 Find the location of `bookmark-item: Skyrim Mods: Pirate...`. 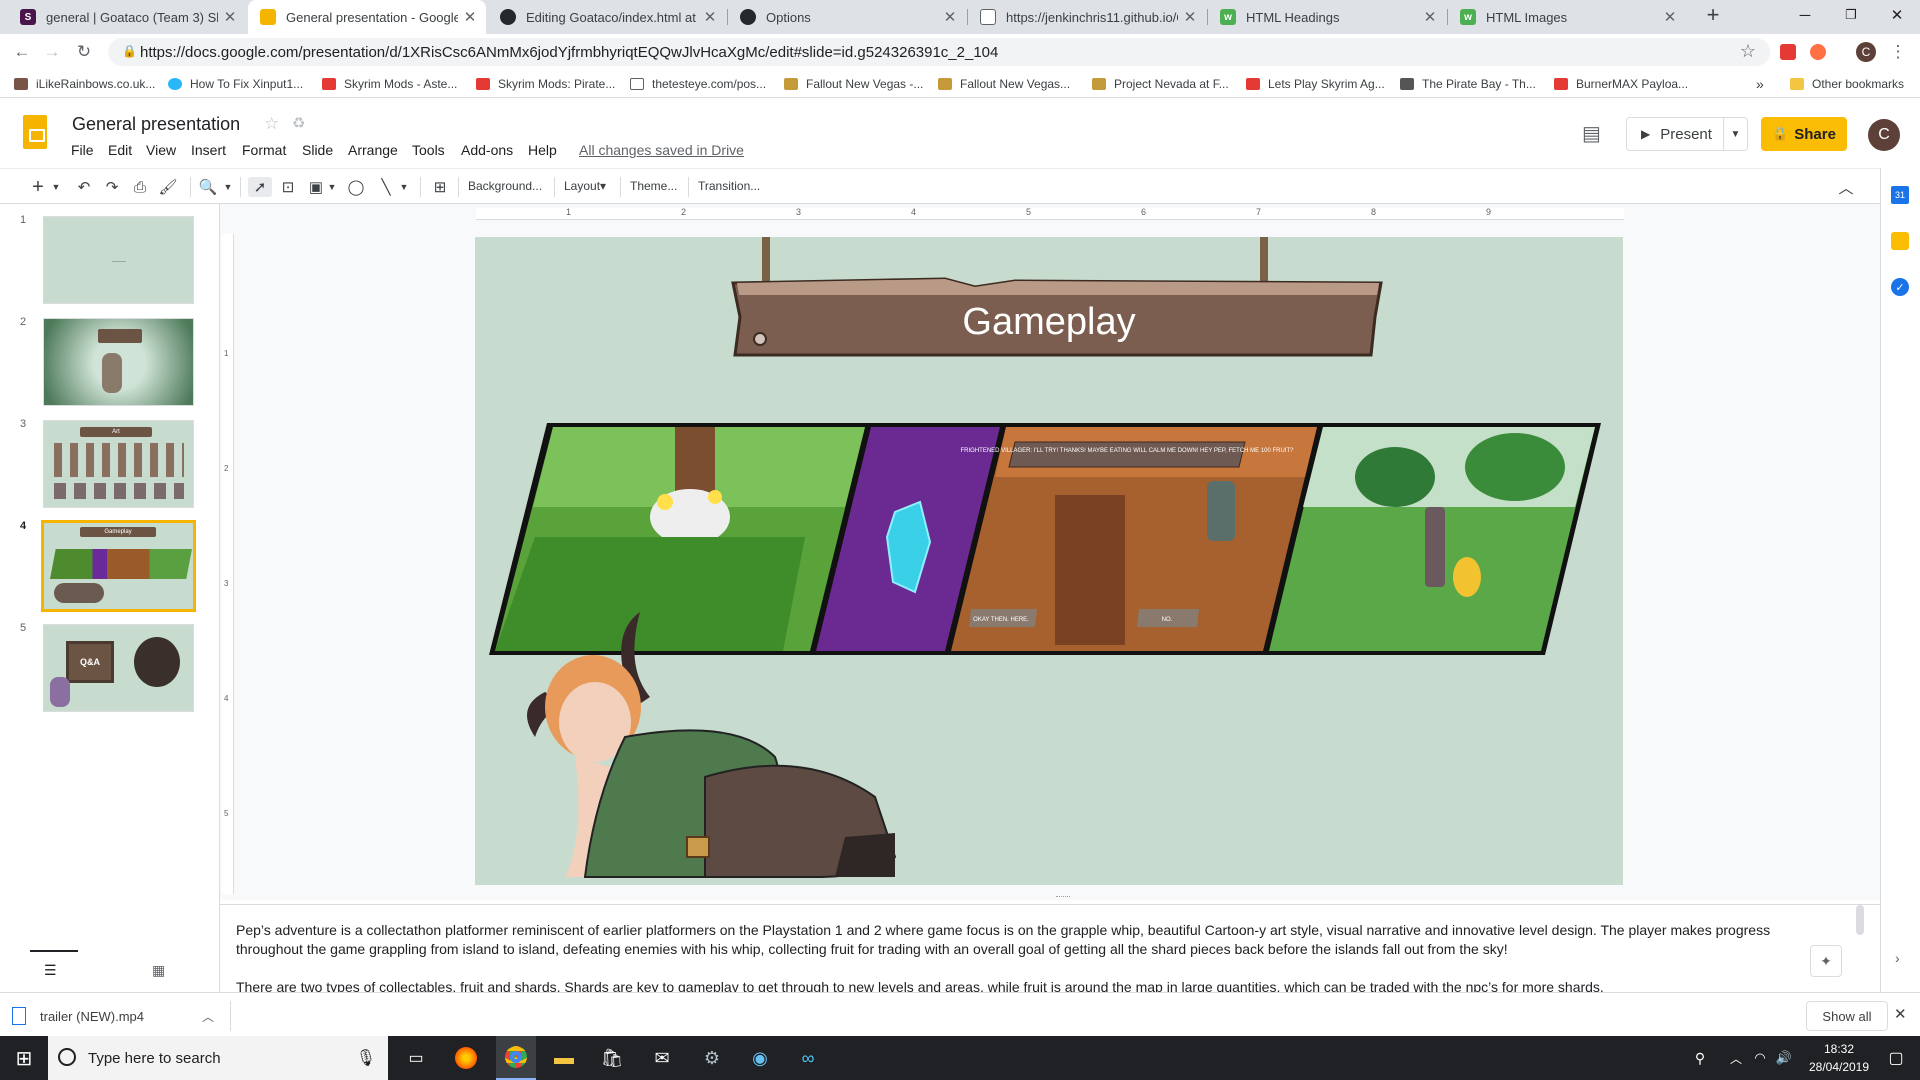

bookmark-item: Skyrim Mods: Pirate... is located at coordinates (545, 84).